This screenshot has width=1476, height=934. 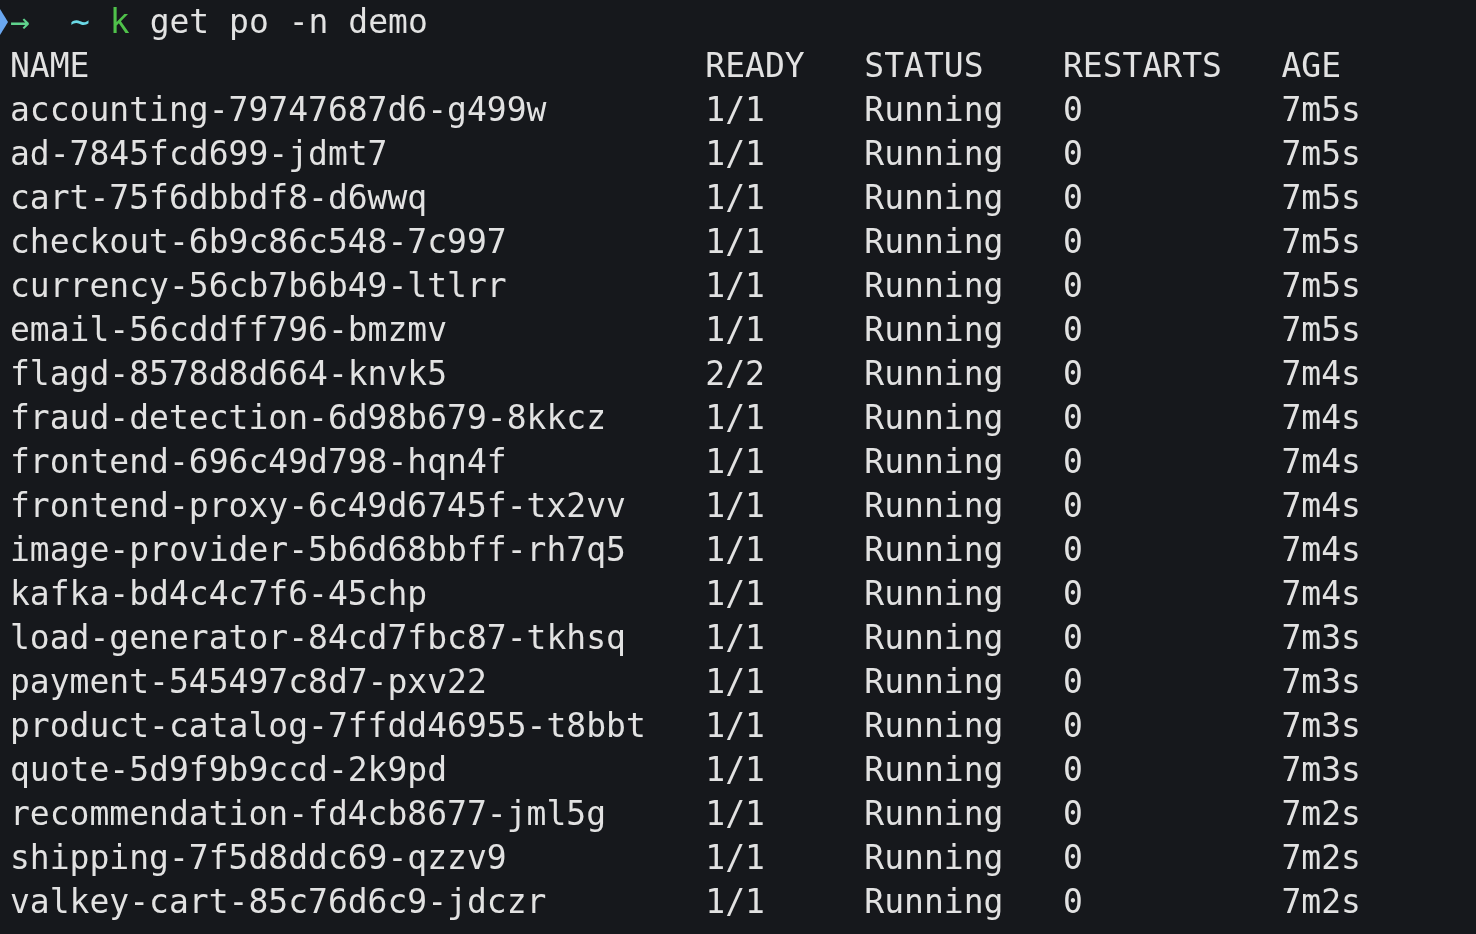 What do you see at coordinates (735, 374) in the screenshot?
I see `table-cell-text: 2/2` at bounding box center [735, 374].